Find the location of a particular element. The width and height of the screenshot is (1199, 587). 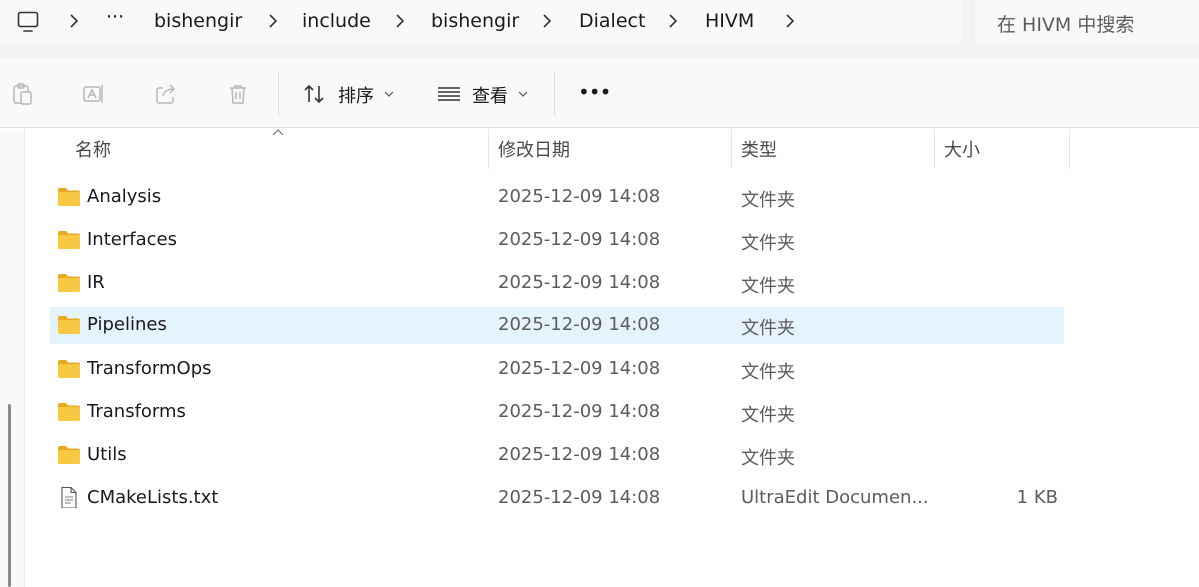

file-name: TransformOps is located at coordinates (149, 368).